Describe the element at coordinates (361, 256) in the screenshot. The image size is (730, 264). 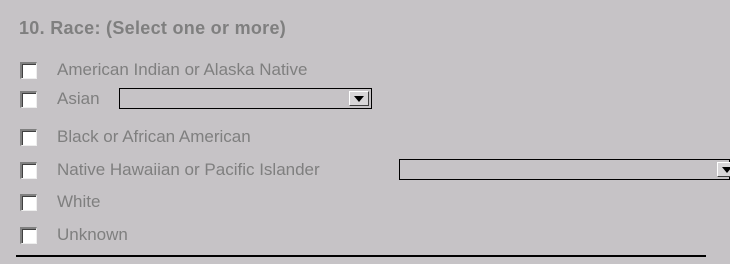
I see `section-divider` at that location.